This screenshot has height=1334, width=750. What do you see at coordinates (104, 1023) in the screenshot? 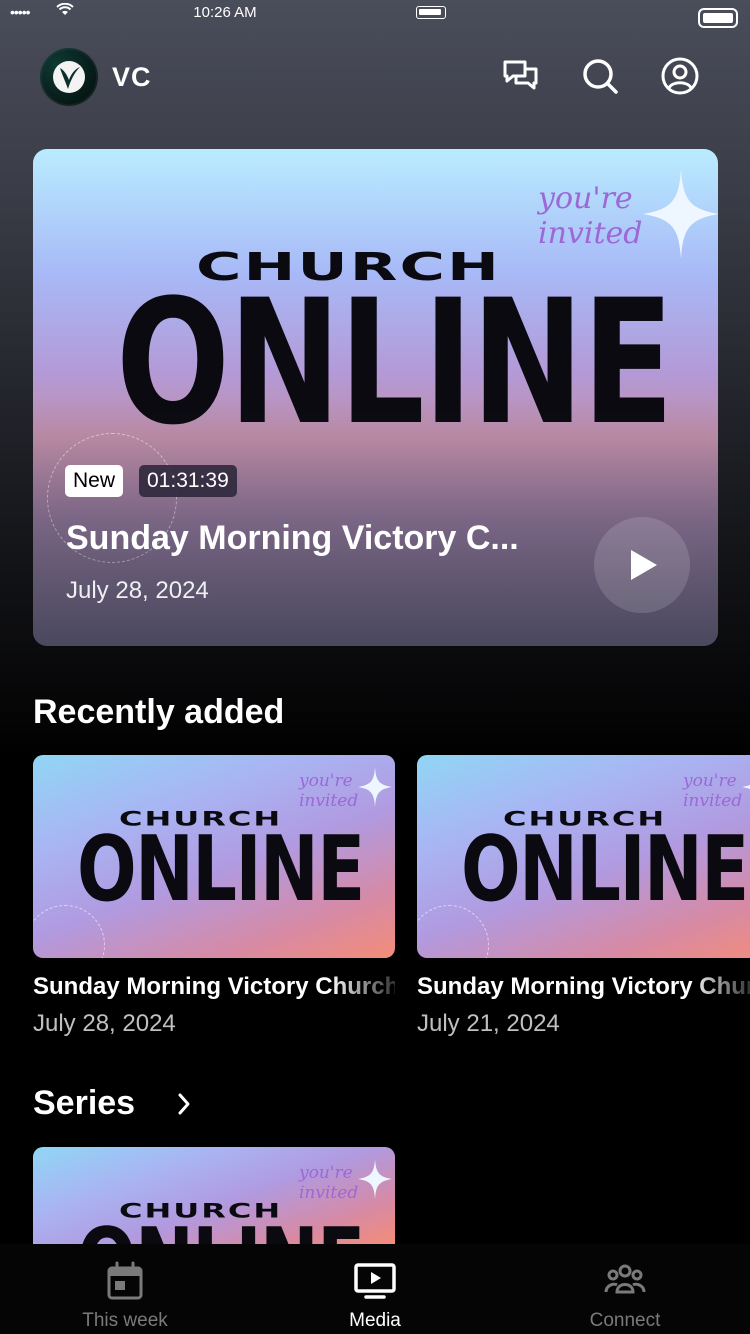
I see `recent-video-date: July 28, 2024` at bounding box center [104, 1023].